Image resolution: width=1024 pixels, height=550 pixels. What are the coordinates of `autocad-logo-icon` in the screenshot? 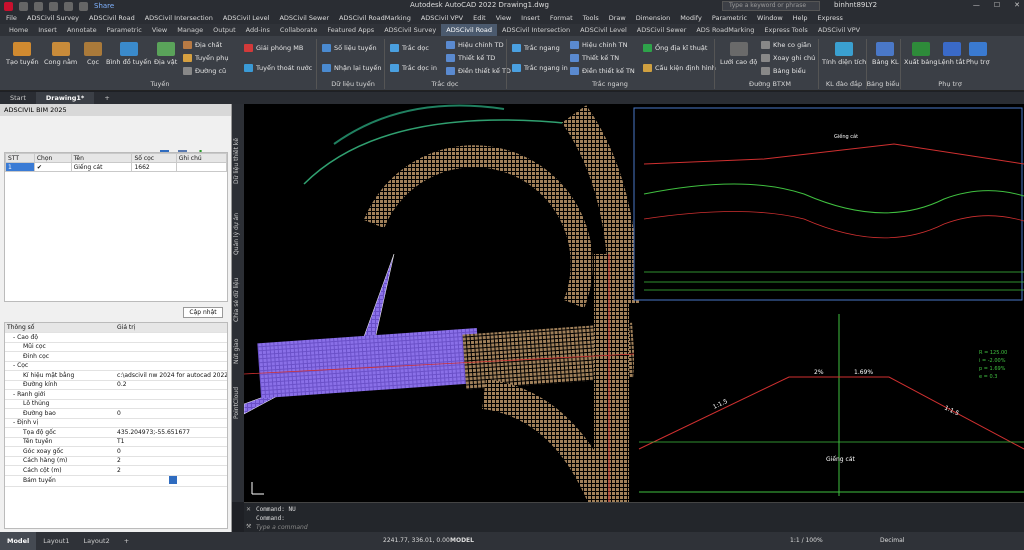 It's located at (8, 6).